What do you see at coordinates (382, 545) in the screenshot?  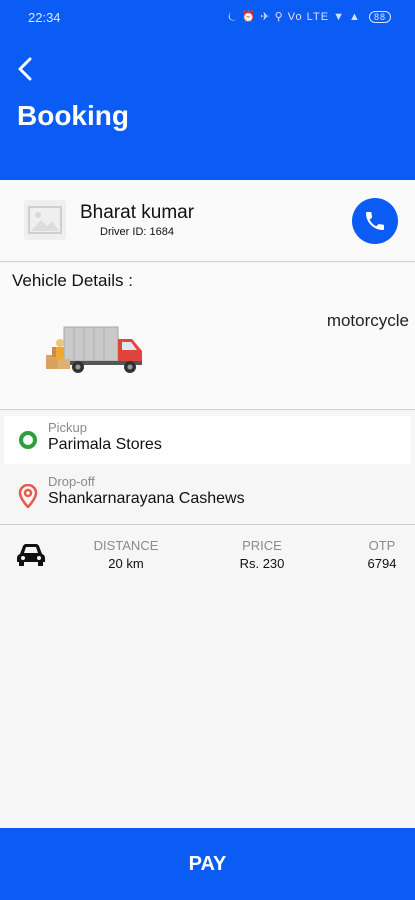 I see `otp-label: OTP` at bounding box center [382, 545].